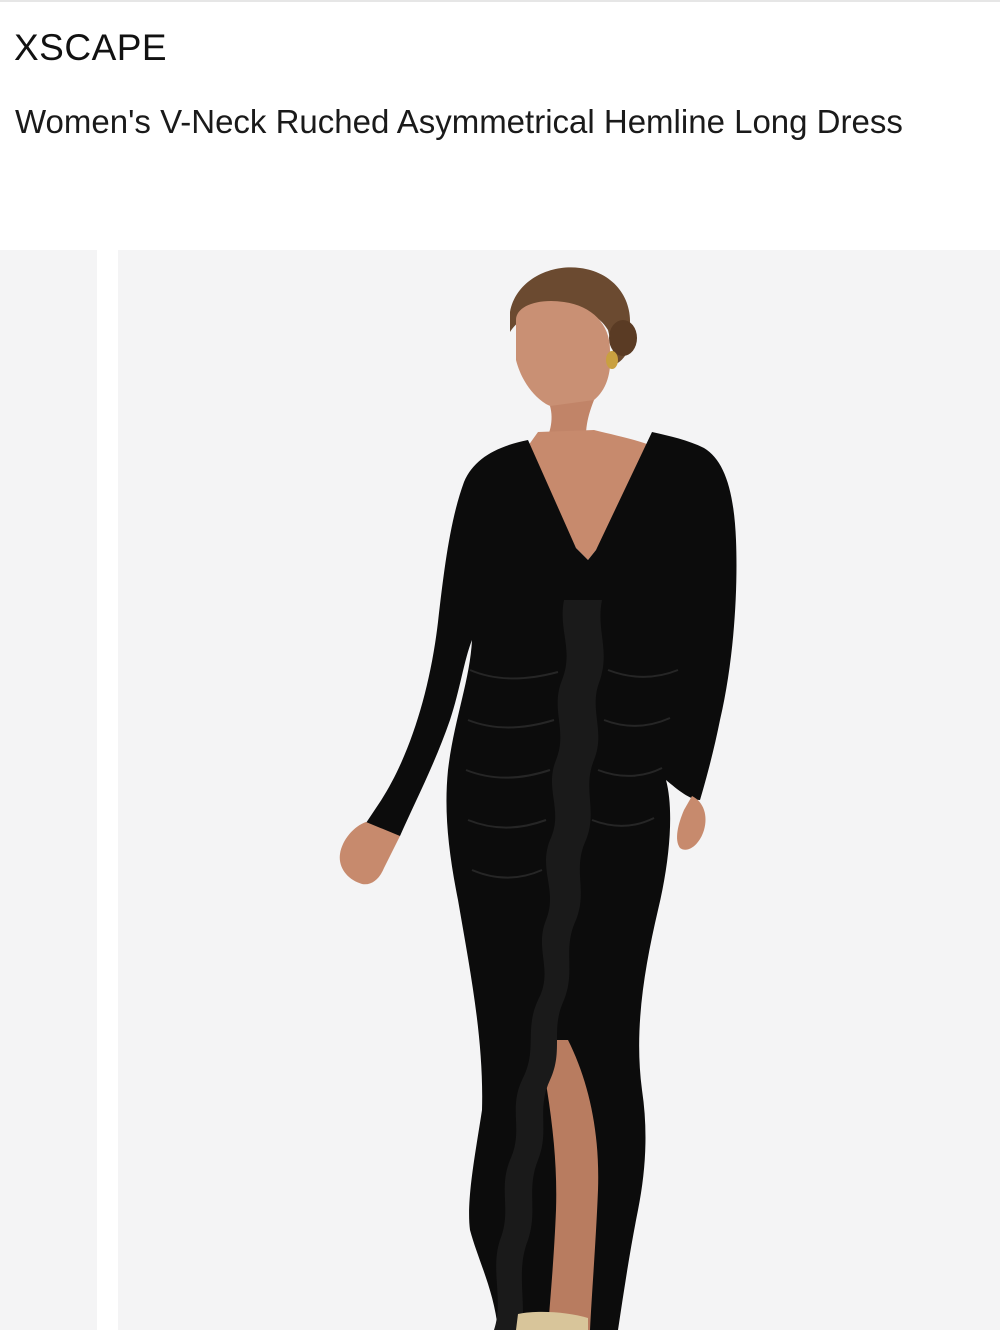 Image resolution: width=1000 pixels, height=1330 pixels. What do you see at coordinates (500, 1) in the screenshot?
I see `top-divider` at bounding box center [500, 1].